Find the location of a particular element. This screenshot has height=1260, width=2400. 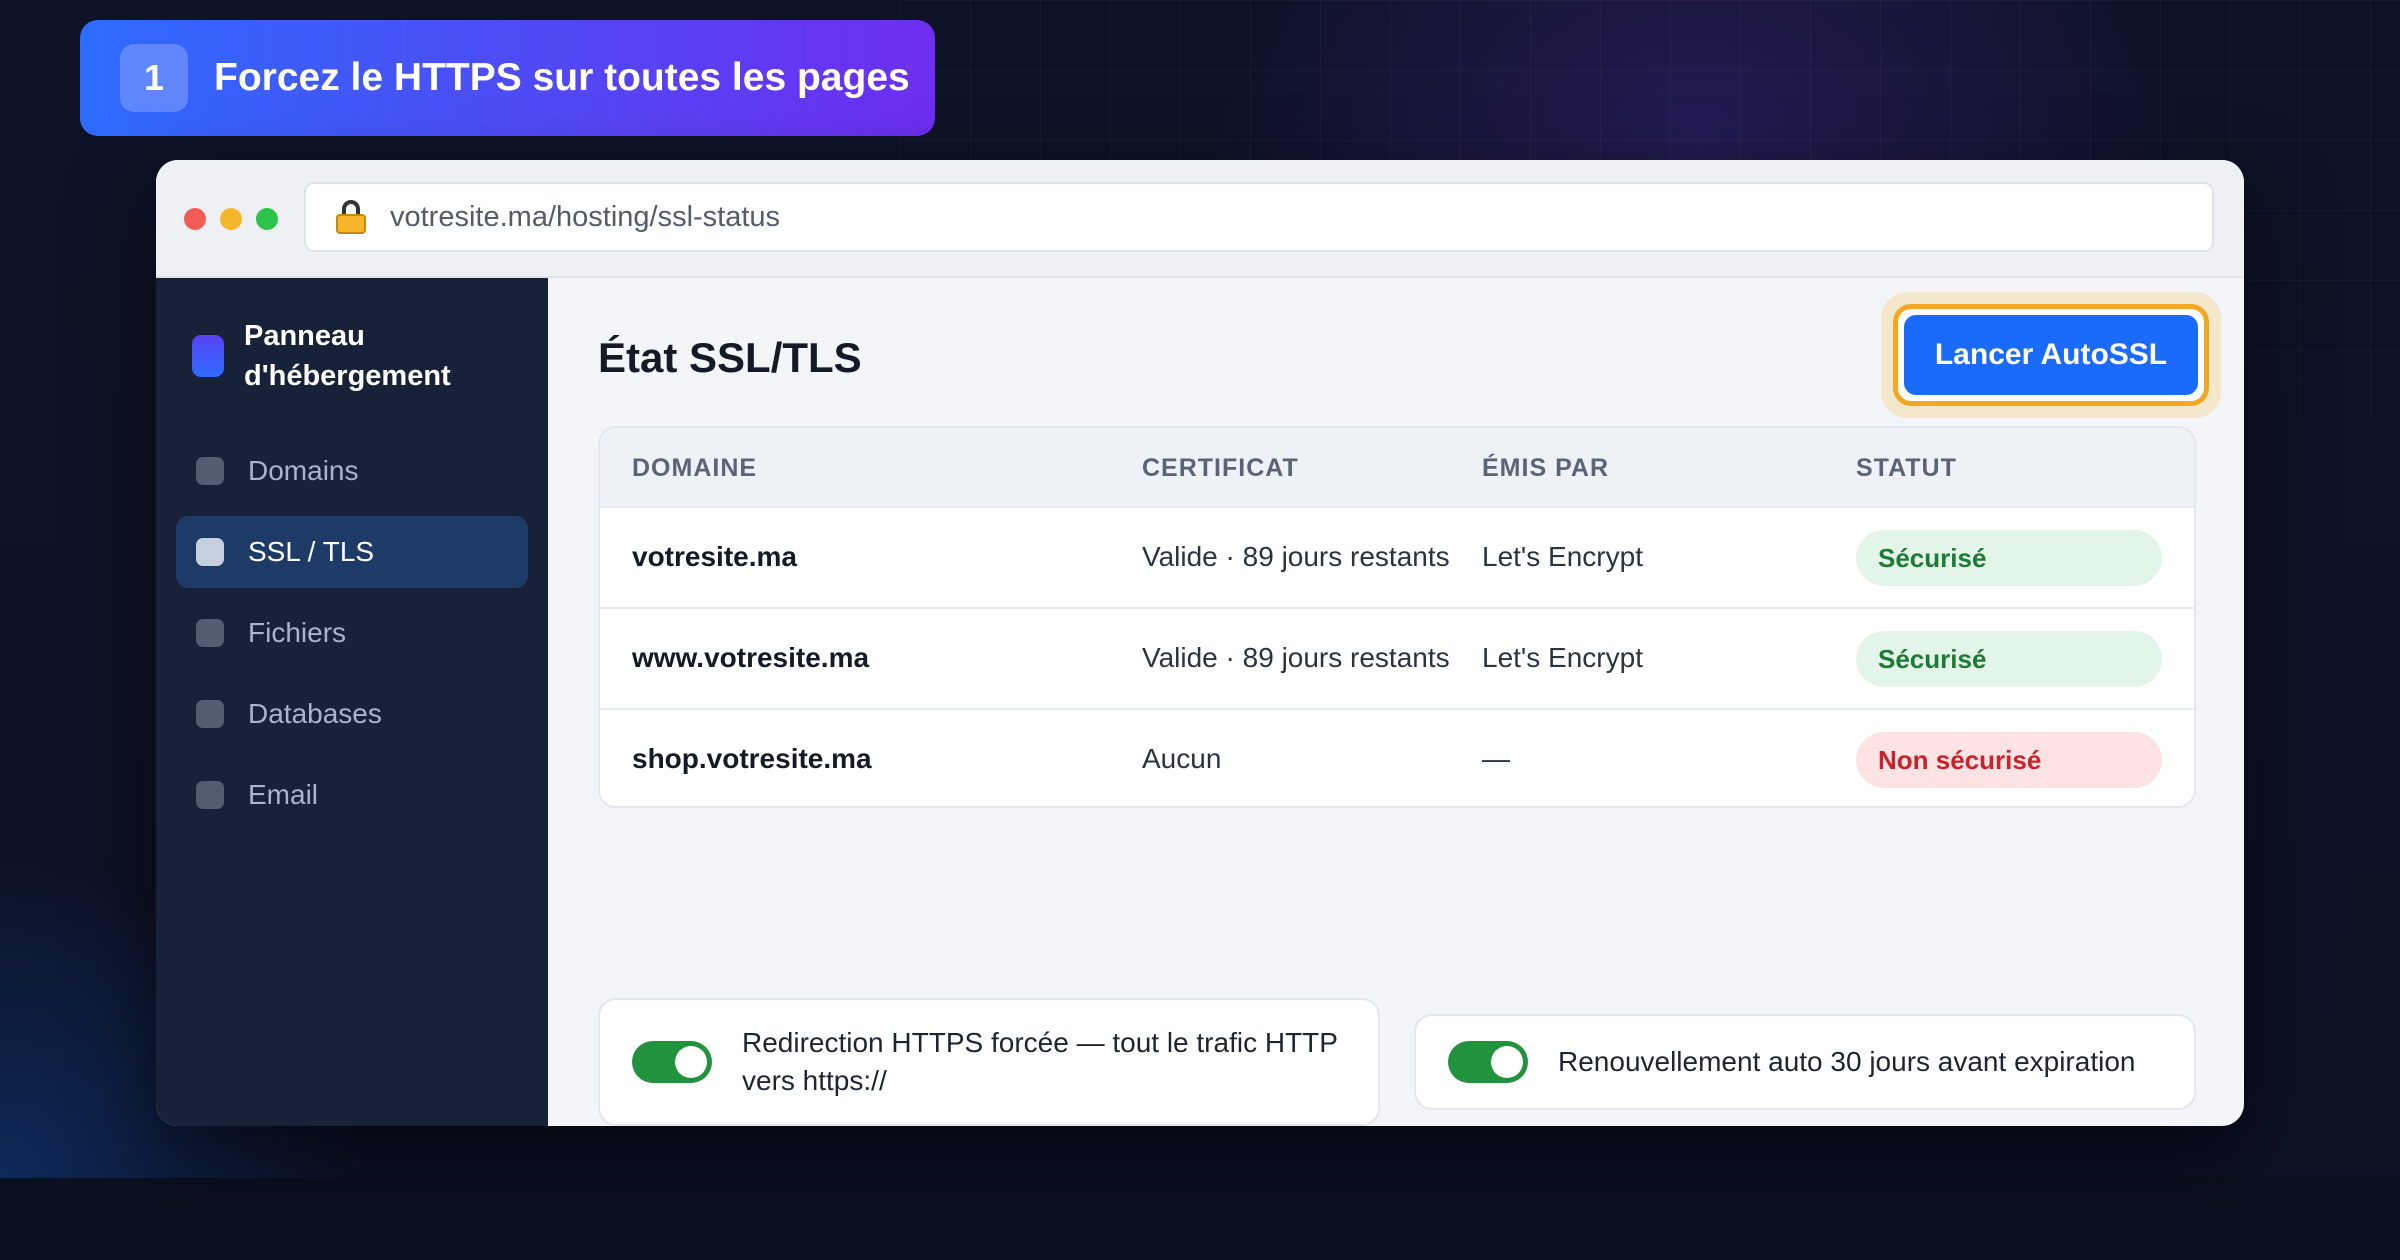

table-header: DOMAINE CERTIFICAT ÉMIS PAR STATUT is located at coordinates (1397, 468).